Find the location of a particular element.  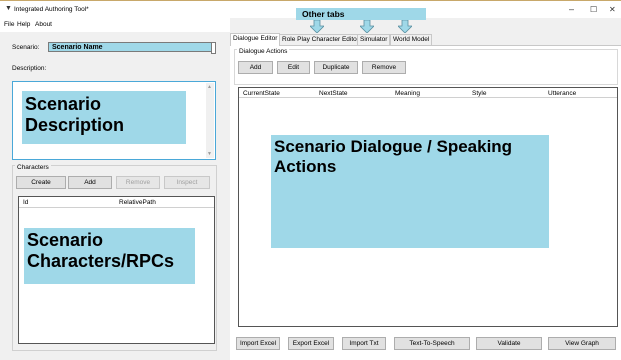

characters-group-label: Characters is located at coordinates (33, 167).